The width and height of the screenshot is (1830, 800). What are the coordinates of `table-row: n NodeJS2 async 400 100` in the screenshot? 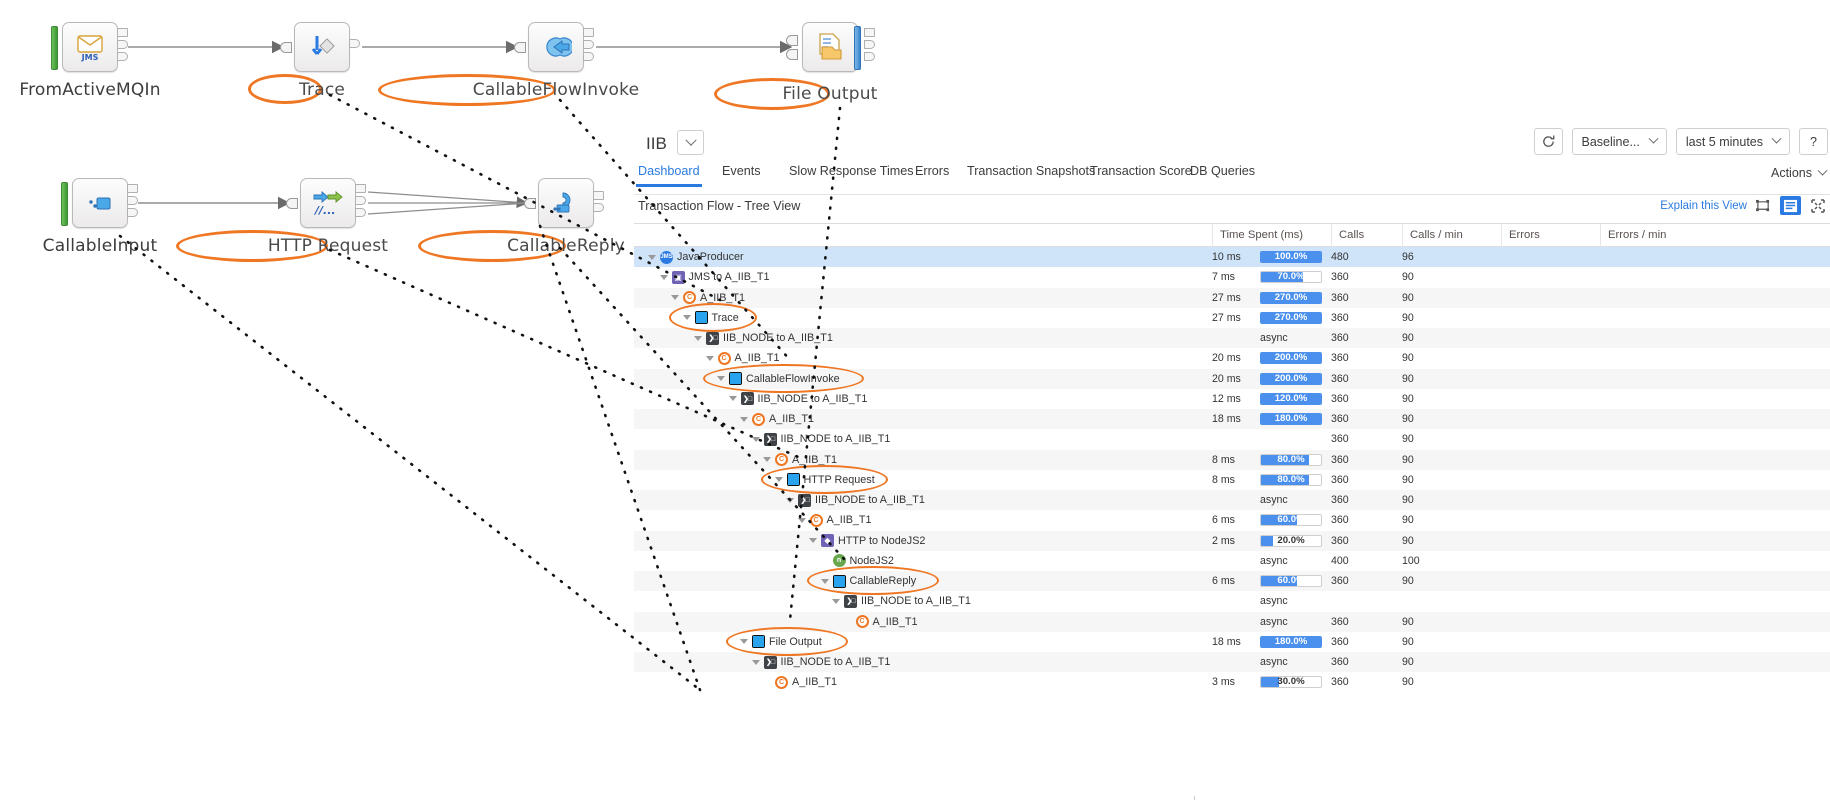 It's located at (1232, 560).